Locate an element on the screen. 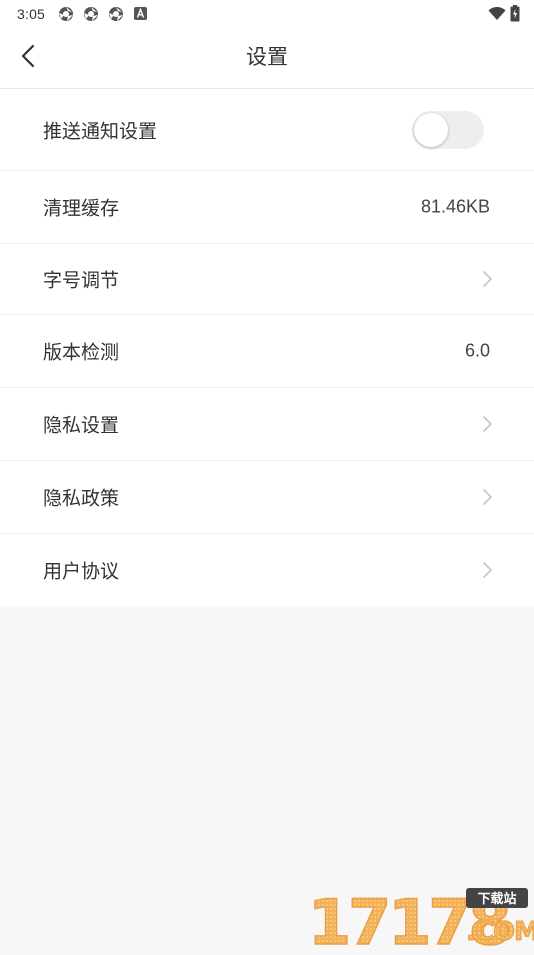 This screenshot has width=534, height=955. push-notification-label: 推送通知设置 is located at coordinates (100, 131).